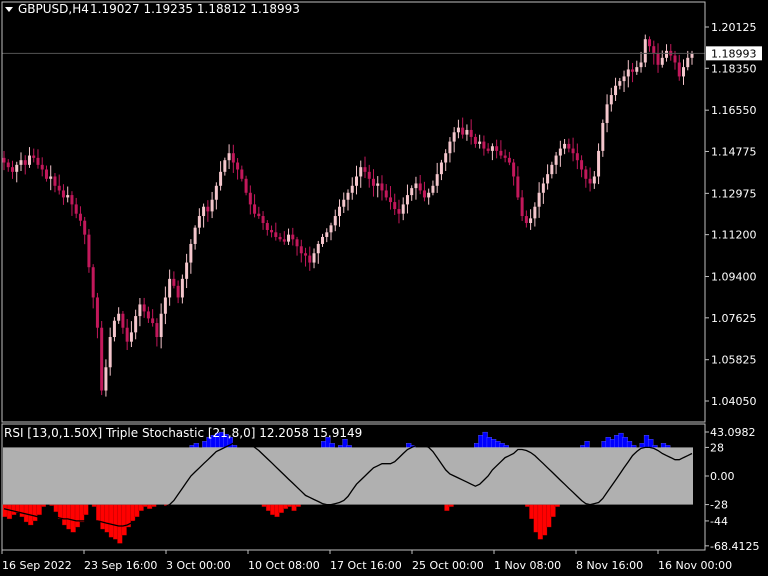 The width and height of the screenshot is (768, 576). Describe the element at coordinates (734, 235) in the screenshot. I see `price-tick-label: 1.11200` at that location.